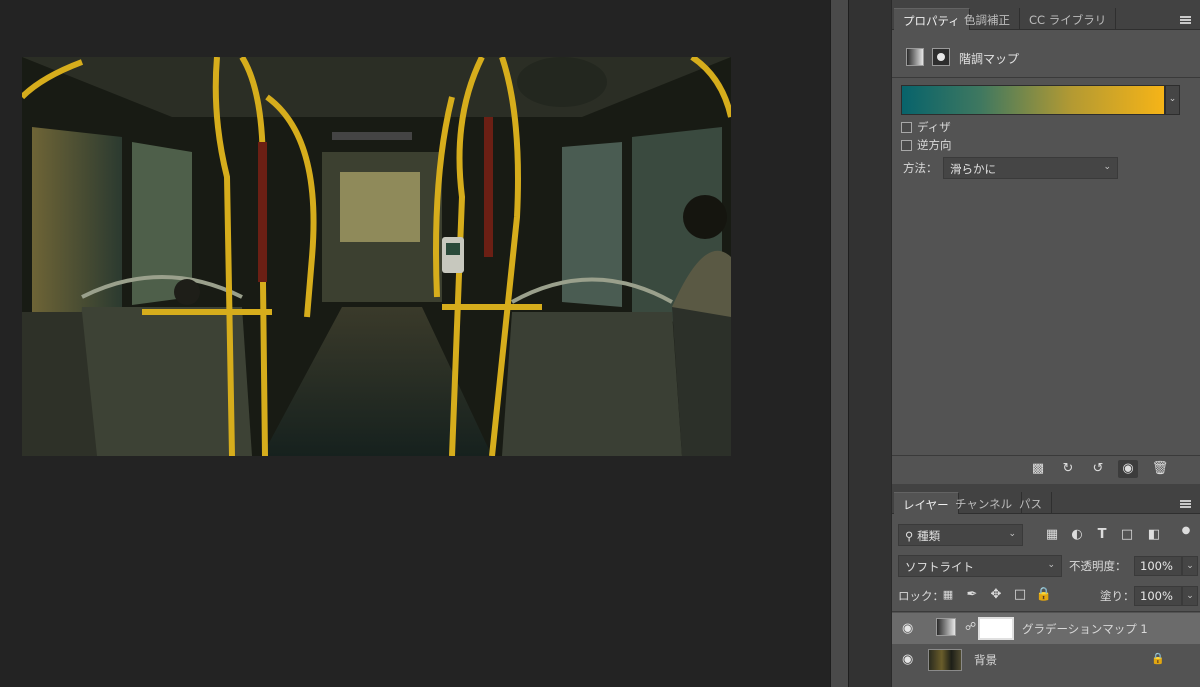 The height and width of the screenshot is (687, 1200). Describe the element at coordinates (970, 626) in the screenshot. I see `link-chain-icon: ☍` at that location.